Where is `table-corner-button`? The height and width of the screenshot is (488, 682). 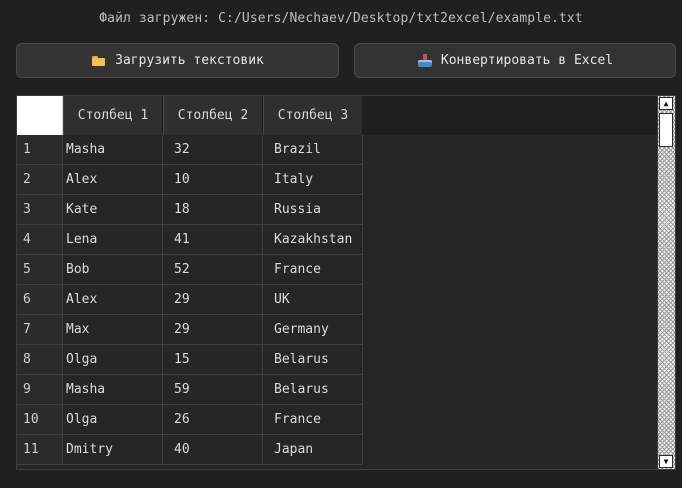 table-corner-button is located at coordinates (40, 115).